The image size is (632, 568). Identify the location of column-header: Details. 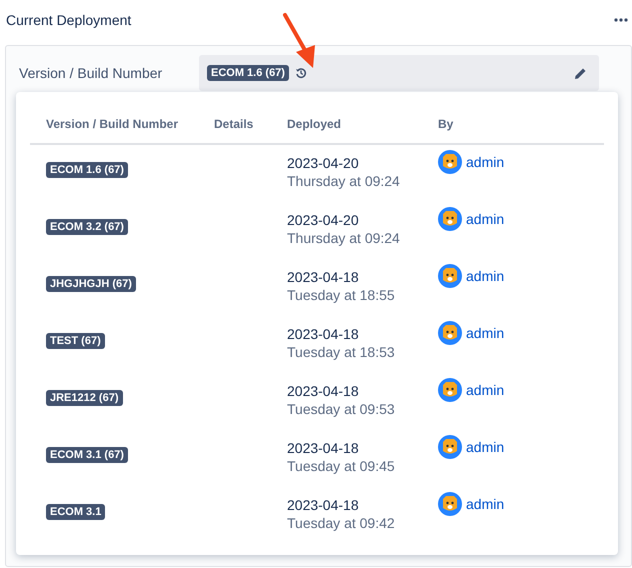
(234, 124).